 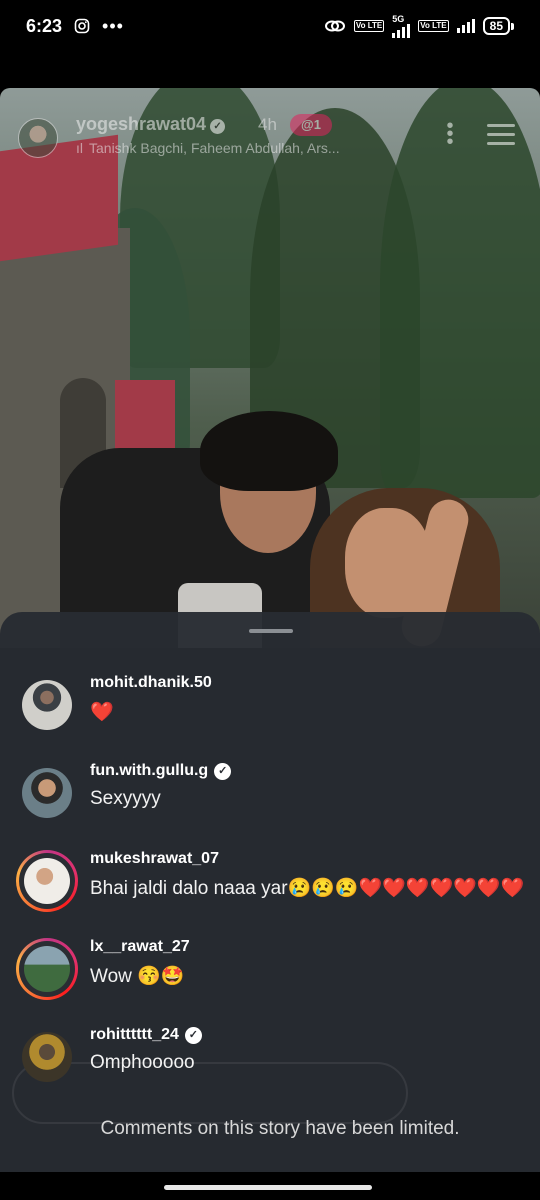 What do you see at coordinates (161, 771) in the screenshot?
I see `comment-username: fun.with.gullu.g ✓` at bounding box center [161, 771].